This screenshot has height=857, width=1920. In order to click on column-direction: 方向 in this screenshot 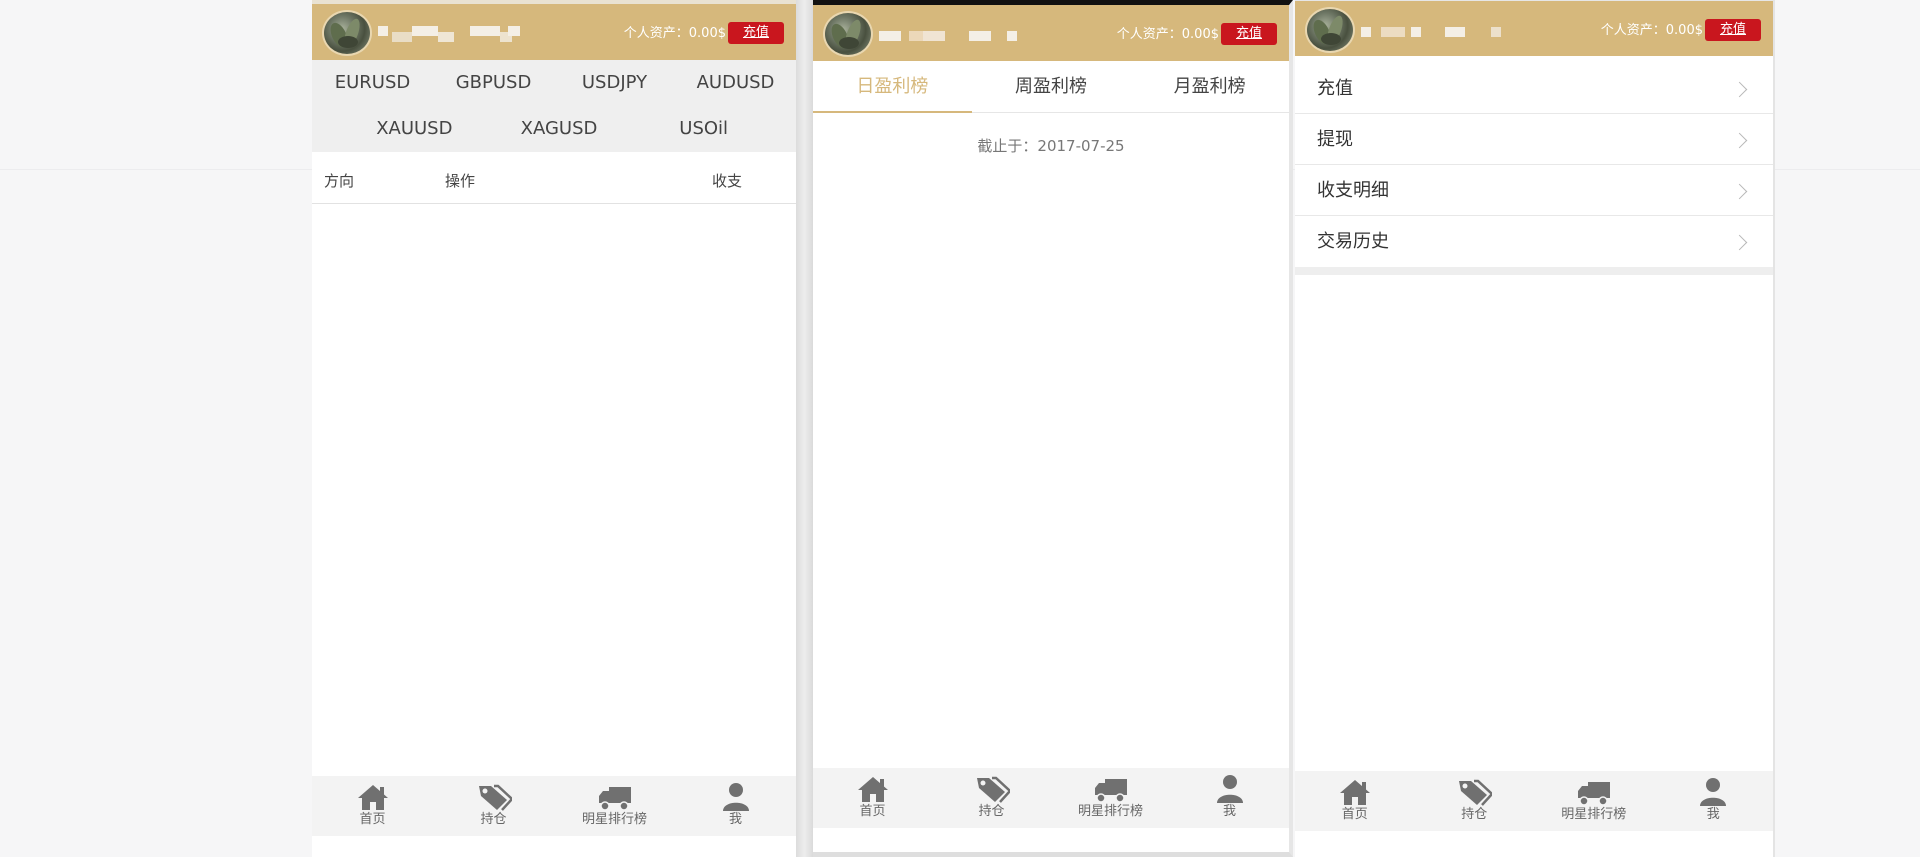, I will do `click(339, 181)`.